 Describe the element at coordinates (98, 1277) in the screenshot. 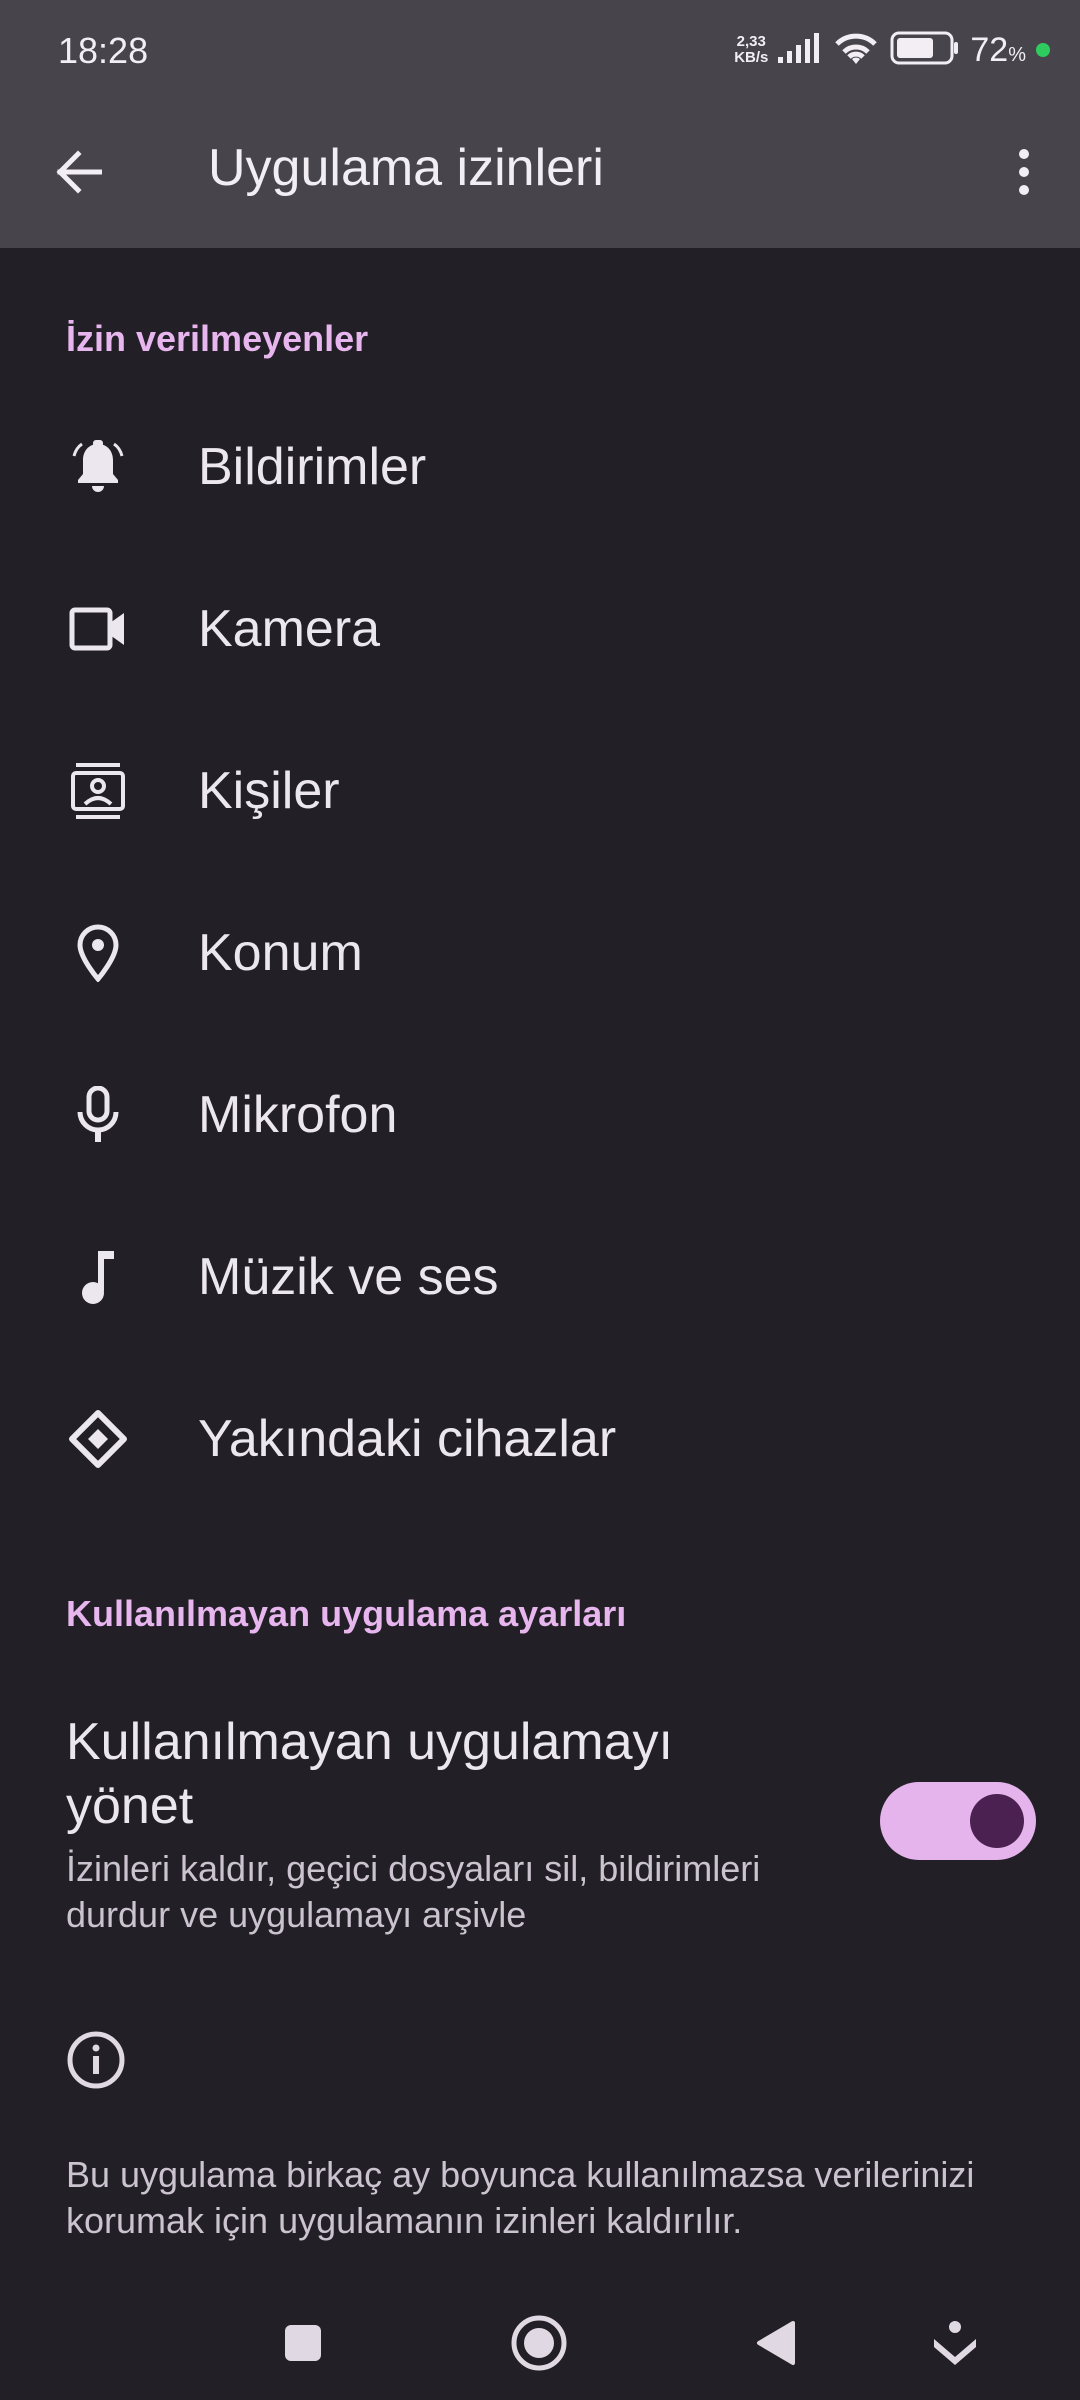

I see `music-note-icon` at that location.